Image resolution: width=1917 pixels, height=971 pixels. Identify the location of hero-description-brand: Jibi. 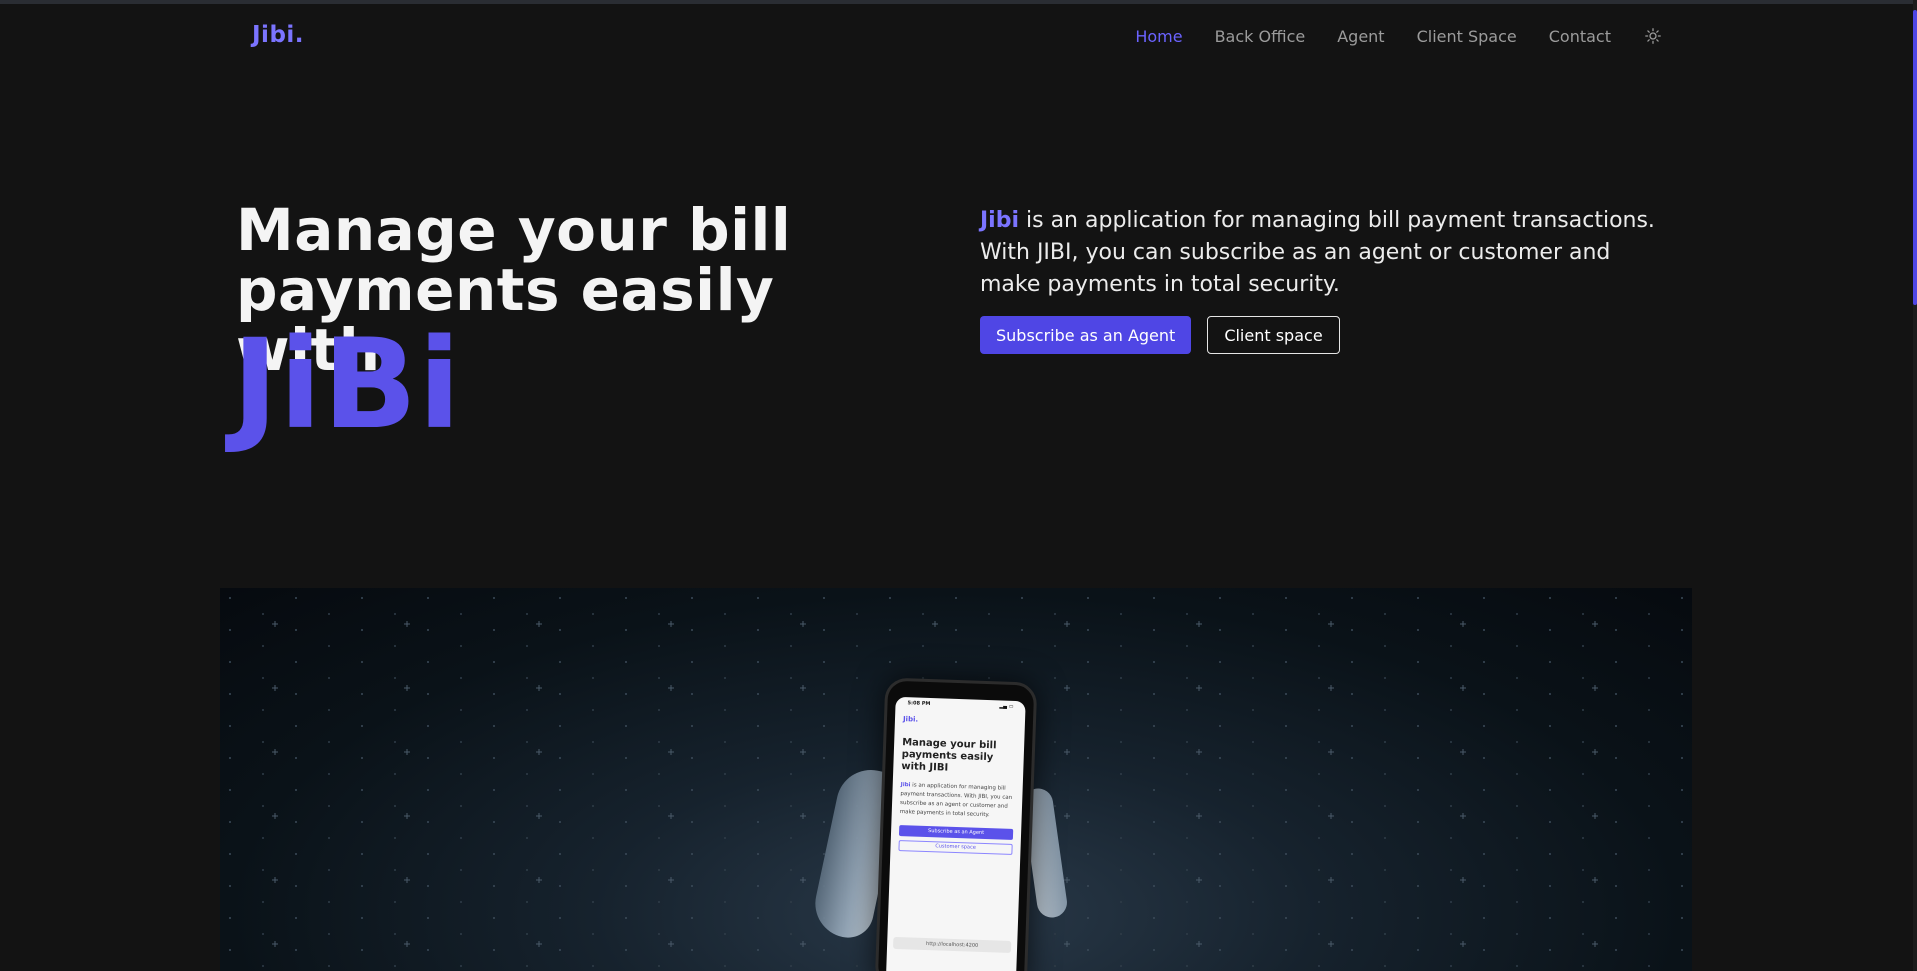
(1000, 220).